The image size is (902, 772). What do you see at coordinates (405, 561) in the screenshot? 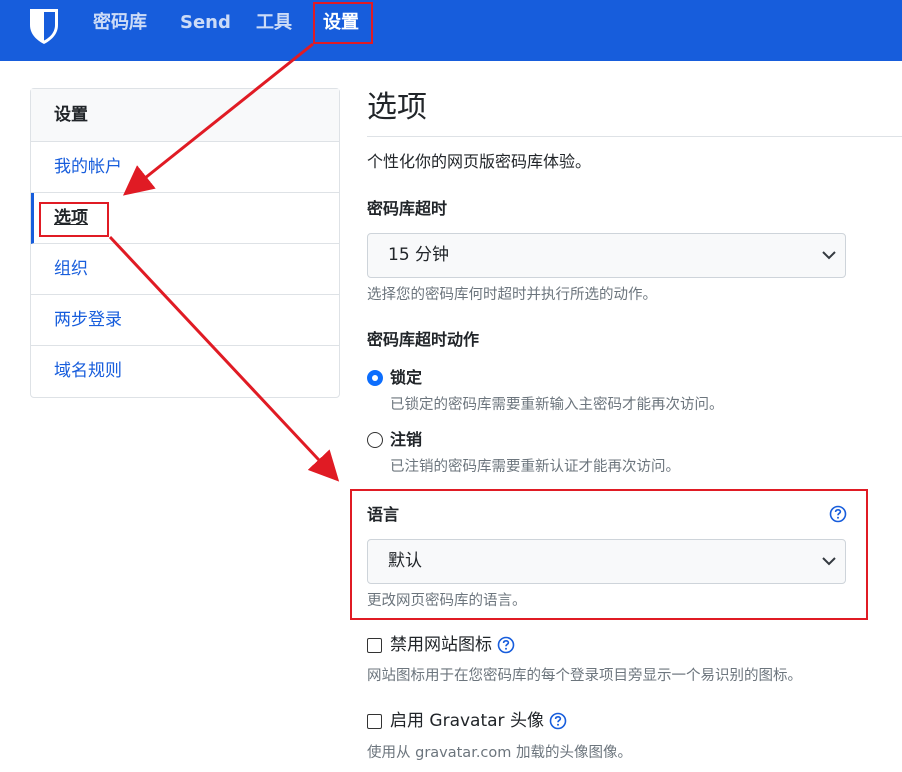
I see `language-value: 默认` at bounding box center [405, 561].